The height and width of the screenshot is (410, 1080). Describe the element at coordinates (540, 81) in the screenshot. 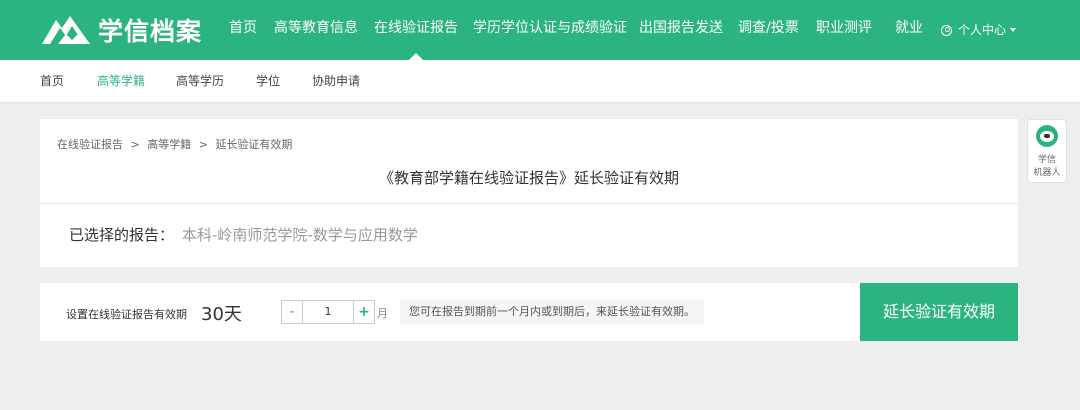

I see `sub-navbar: 首页 高等学籍 高等学历 学位 协助申请` at that location.